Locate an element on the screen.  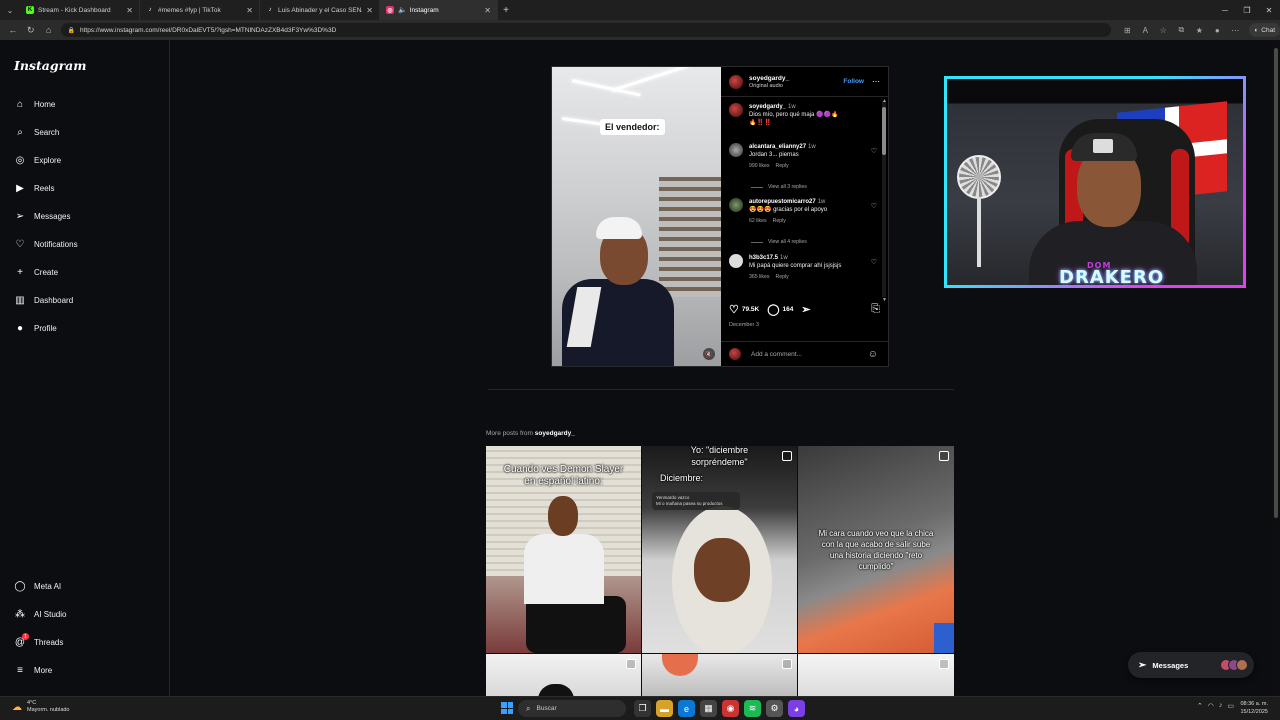
battery-icon: ▭ is located at coordinates (1230, 706).